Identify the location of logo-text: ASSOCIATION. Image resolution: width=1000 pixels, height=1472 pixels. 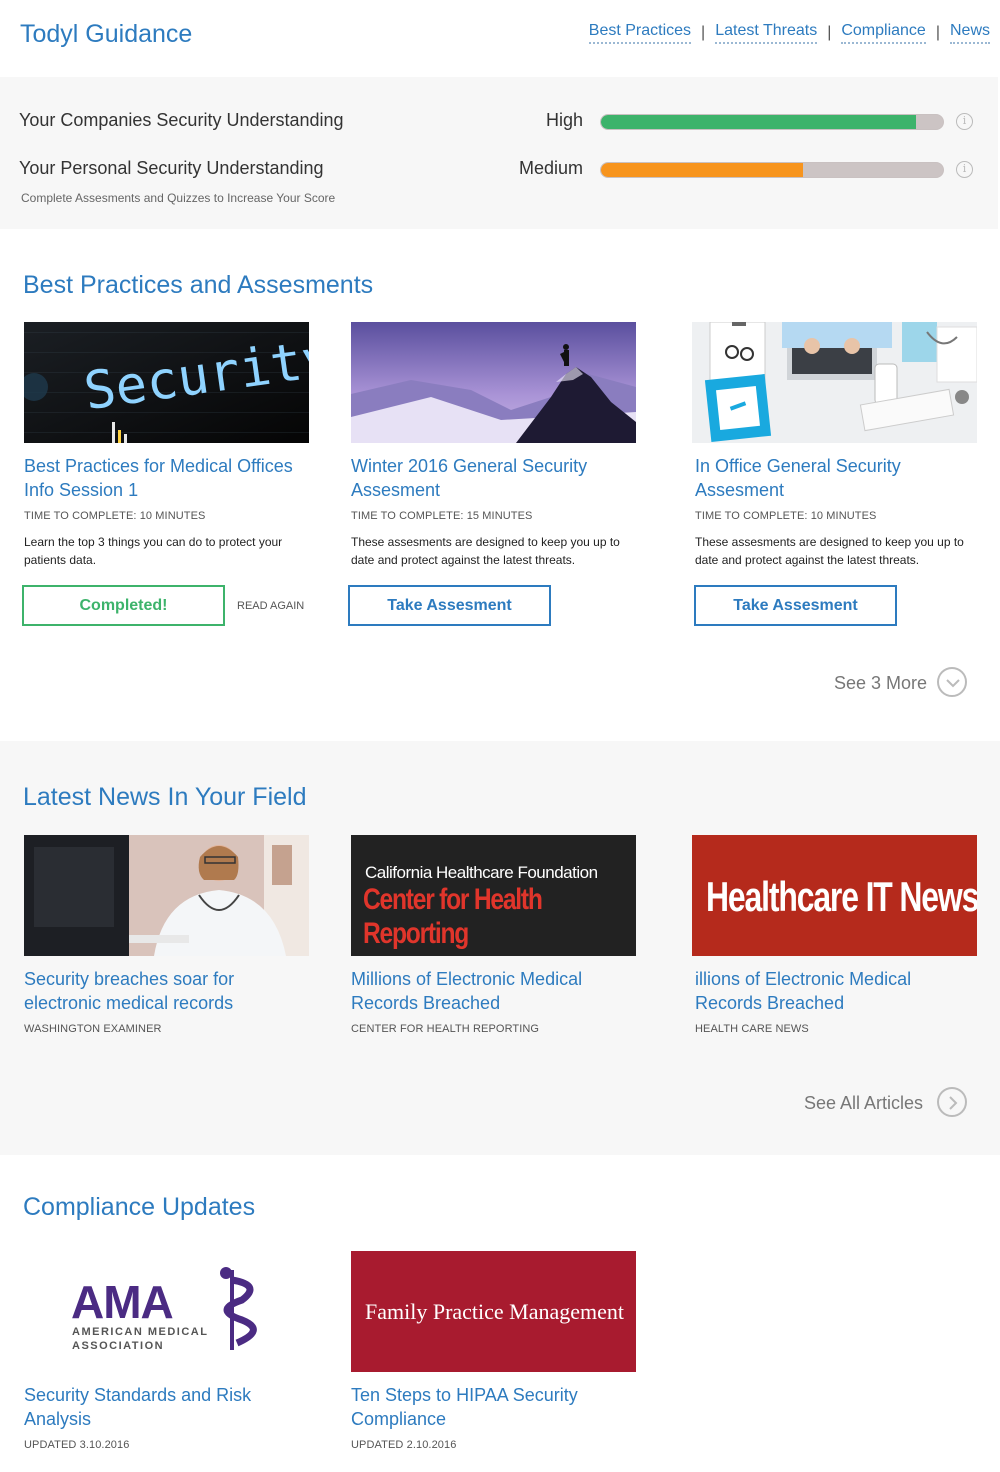
(118, 1346).